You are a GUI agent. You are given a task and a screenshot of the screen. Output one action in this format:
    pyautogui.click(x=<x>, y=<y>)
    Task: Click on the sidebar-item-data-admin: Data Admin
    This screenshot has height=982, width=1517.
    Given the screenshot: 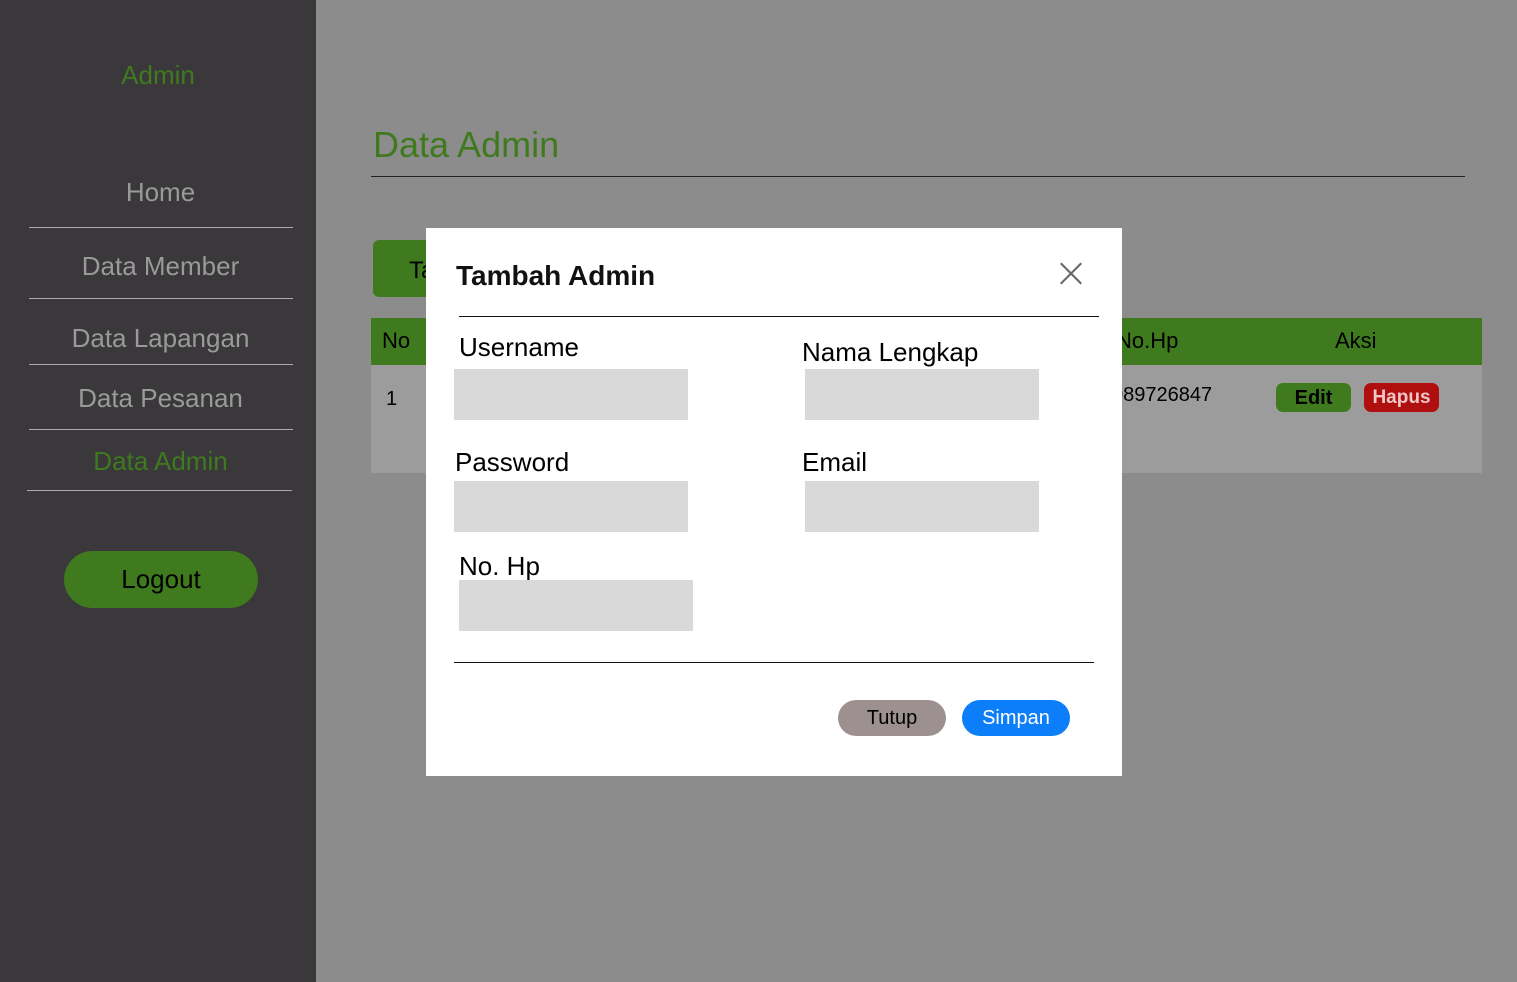 What is the action you would take?
    pyautogui.click(x=160, y=461)
    